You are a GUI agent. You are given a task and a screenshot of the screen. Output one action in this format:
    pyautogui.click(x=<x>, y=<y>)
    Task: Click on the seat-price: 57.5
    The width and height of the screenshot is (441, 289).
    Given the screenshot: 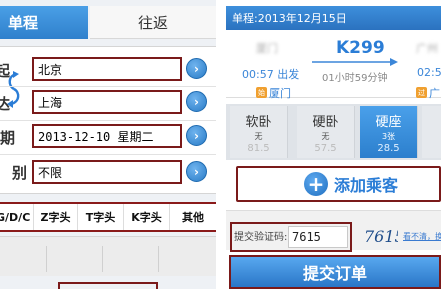 What is the action you would take?
    pyautogui.click(x=325, y=148)
    